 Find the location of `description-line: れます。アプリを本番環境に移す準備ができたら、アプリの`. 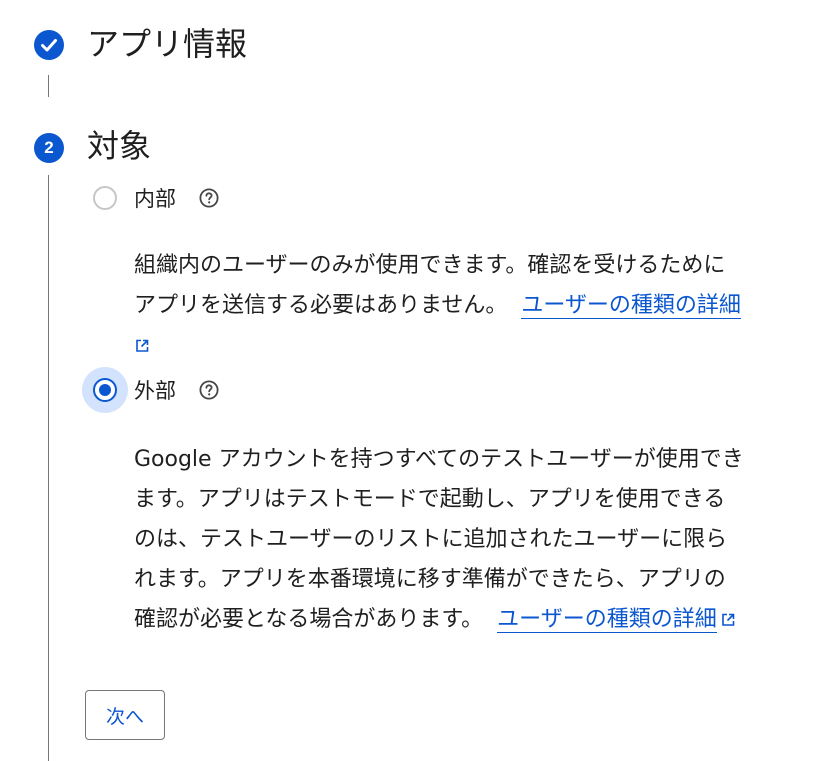

description-line: れます。アプリを本番環境に移す準備ができたら、アプリの is located at coordinates (430, 579).